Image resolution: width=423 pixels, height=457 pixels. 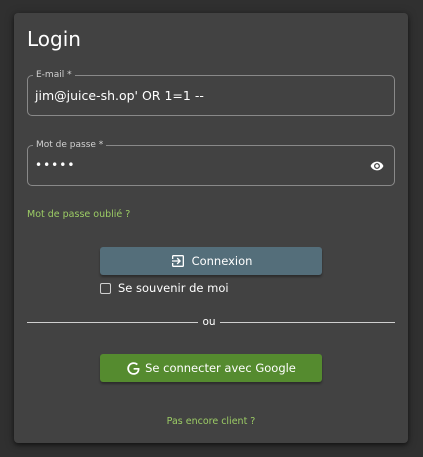 I want to click on password-input: •••••, so click(x=55, y=165).